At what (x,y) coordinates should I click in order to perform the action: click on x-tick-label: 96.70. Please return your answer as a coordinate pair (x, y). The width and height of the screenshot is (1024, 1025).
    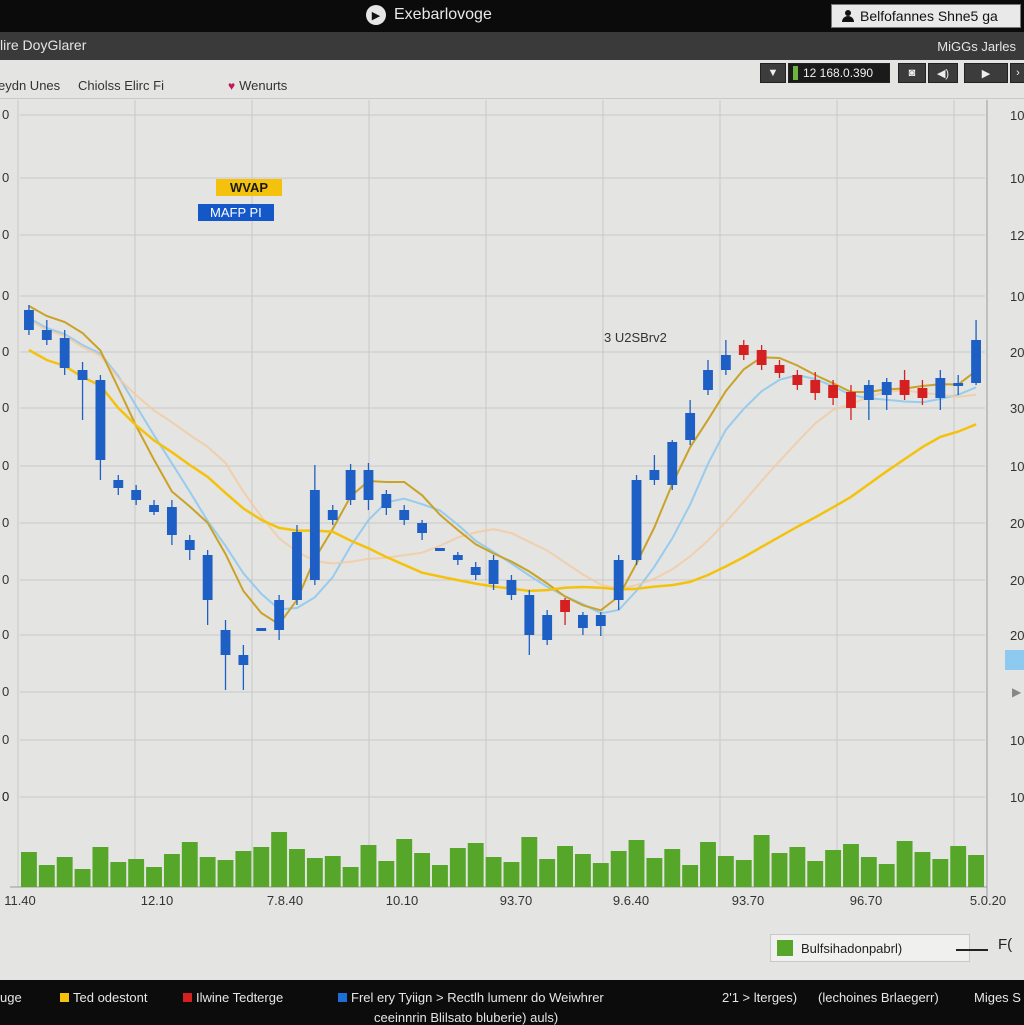
    Looking at the image, I should click on (866, 900).